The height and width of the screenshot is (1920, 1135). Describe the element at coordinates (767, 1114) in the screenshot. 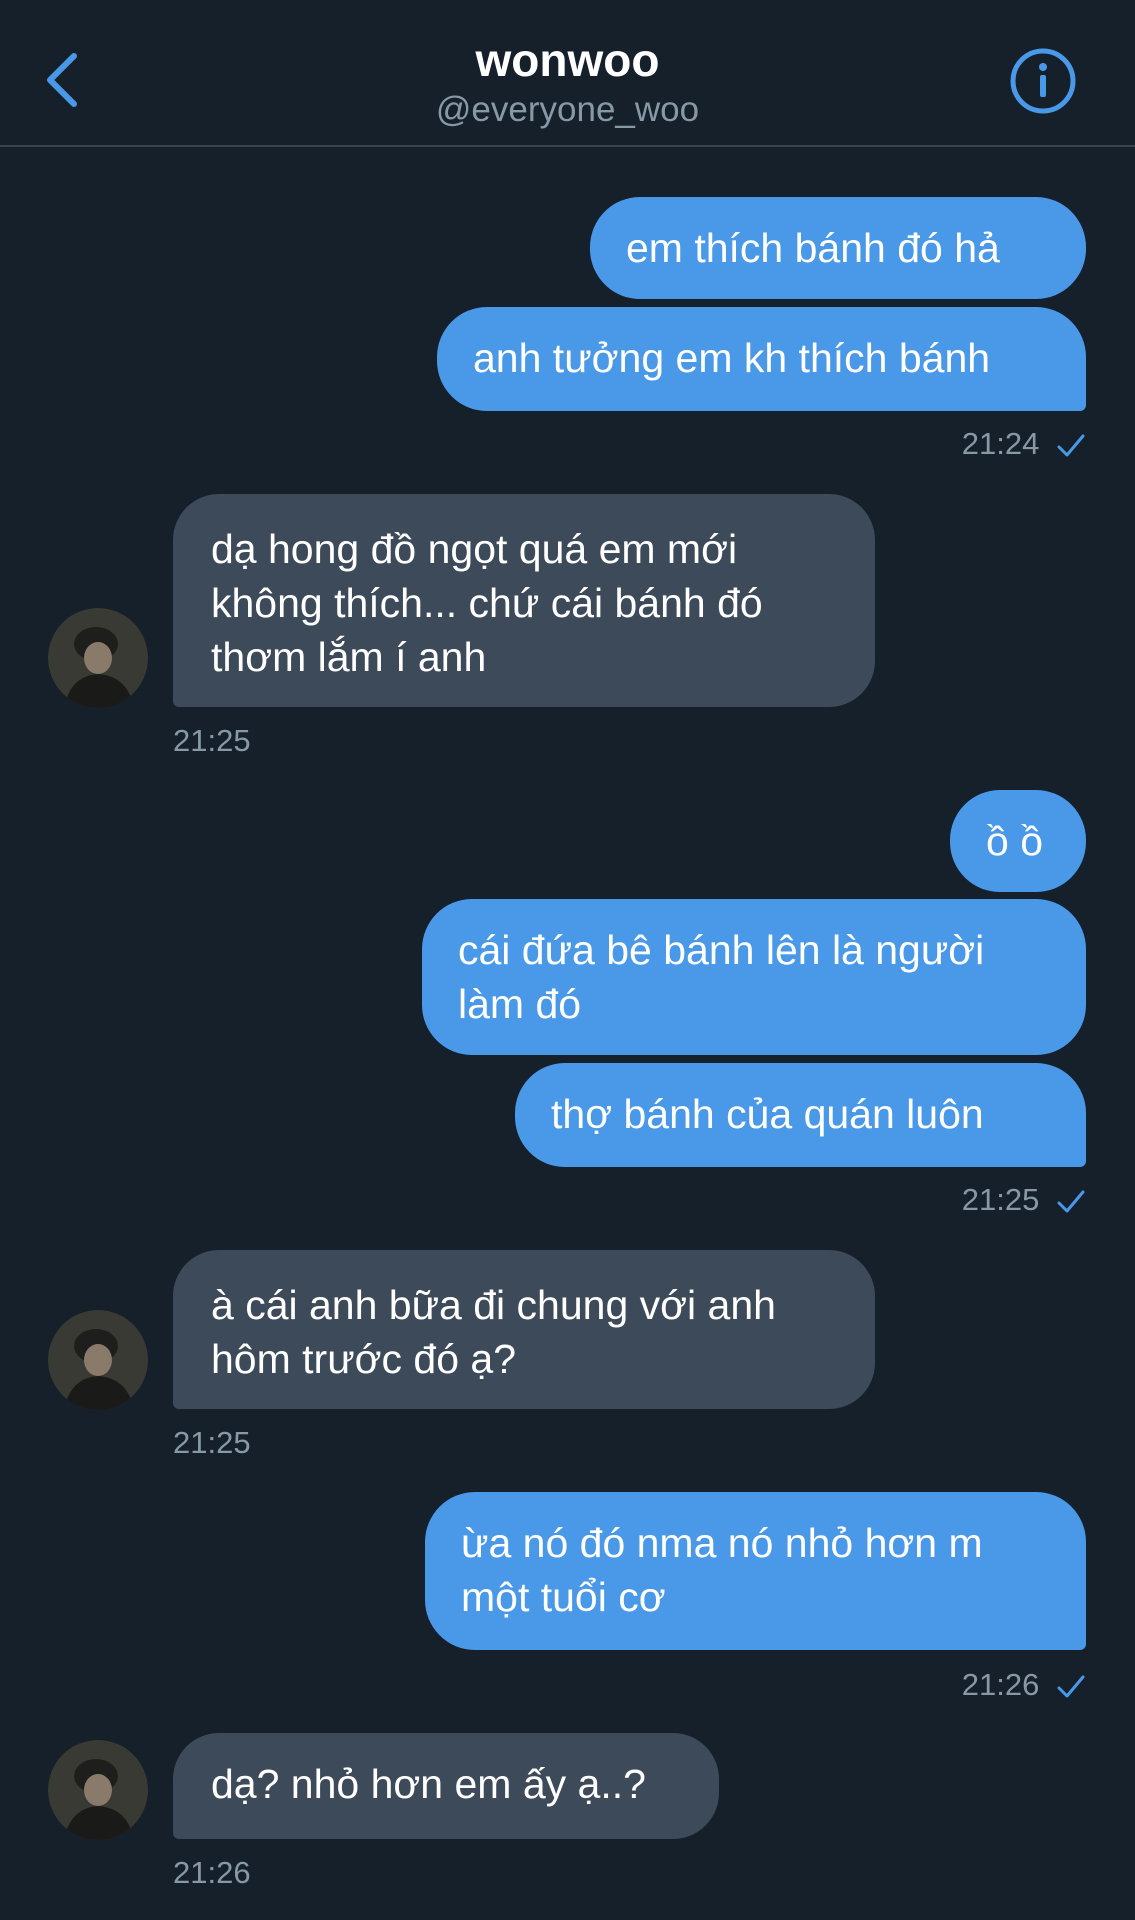

I see `message-text: thợ bánh của quán luôn` at that location.